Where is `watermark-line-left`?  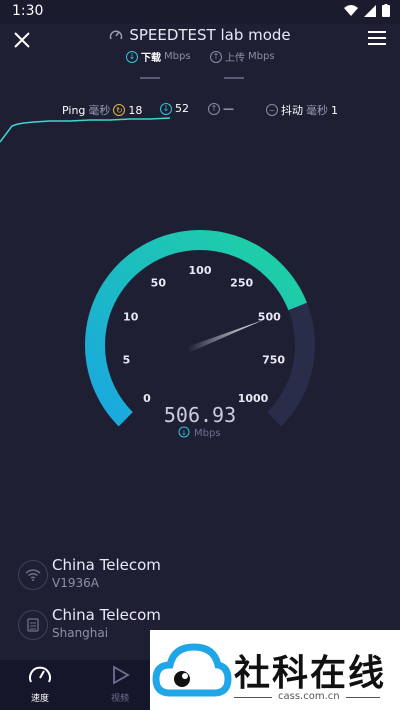 watermark-line-left is located at coordinates (253, 697).